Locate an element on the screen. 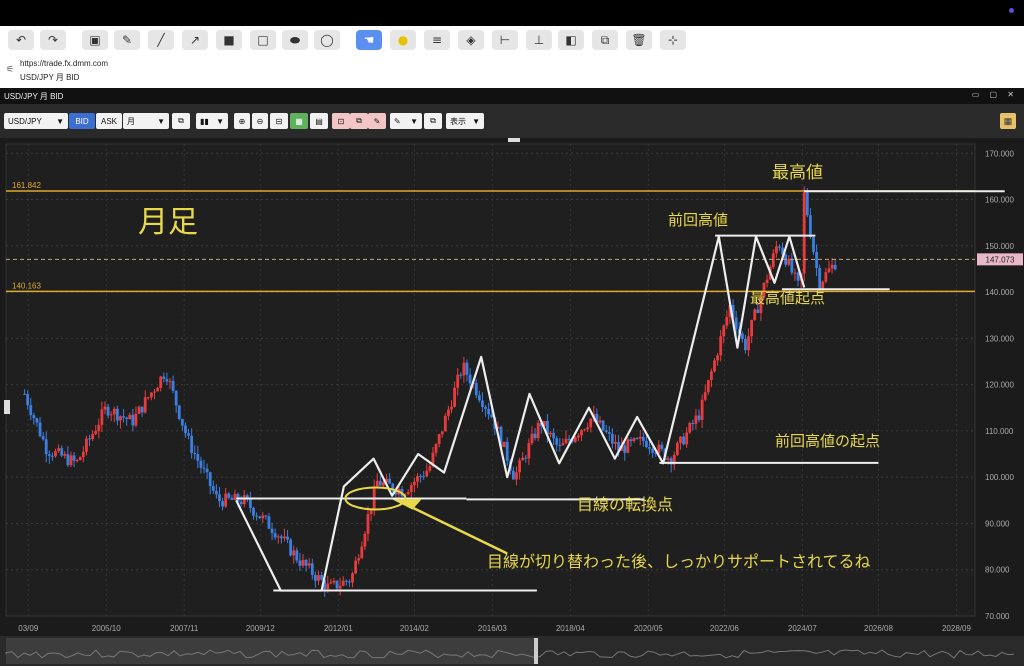  order-button-2: ⧉ is located at coordinates (359, 121).